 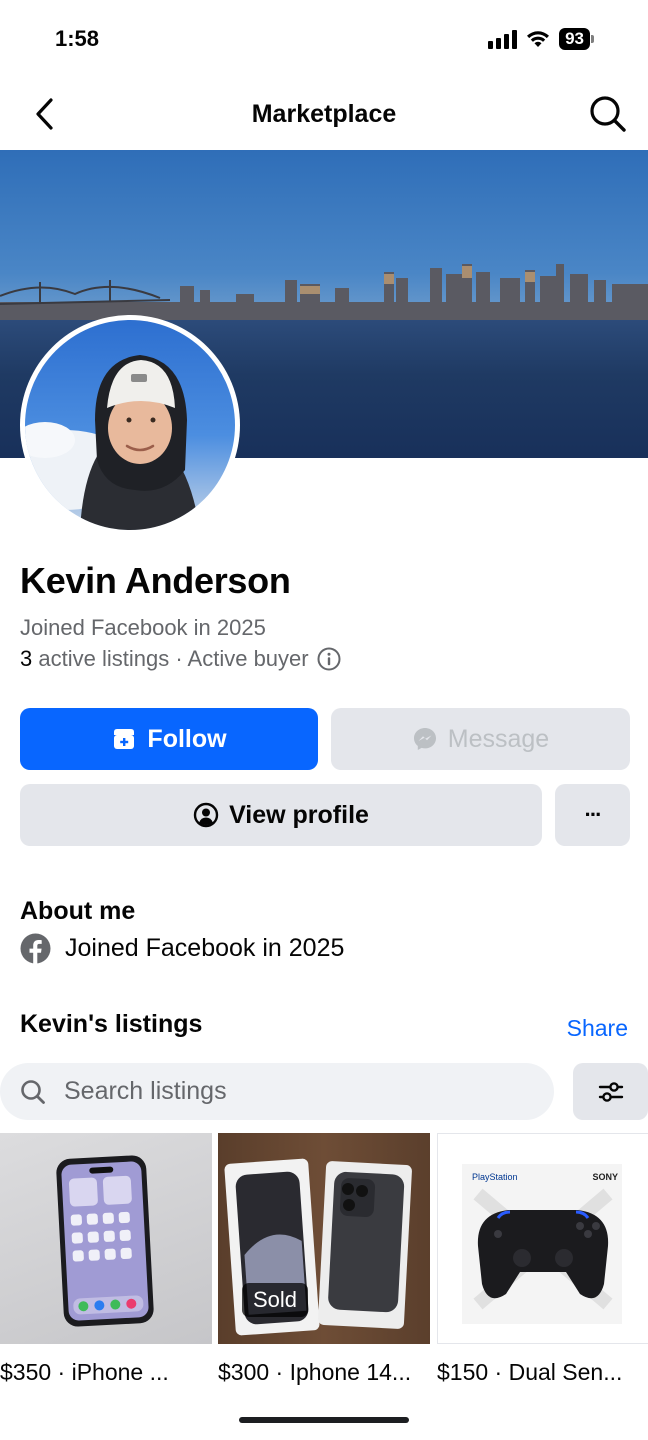 What do you see at coordinates (329, 659) in the screenshot?
I see `info-icon` at bounding box center [329, 659].